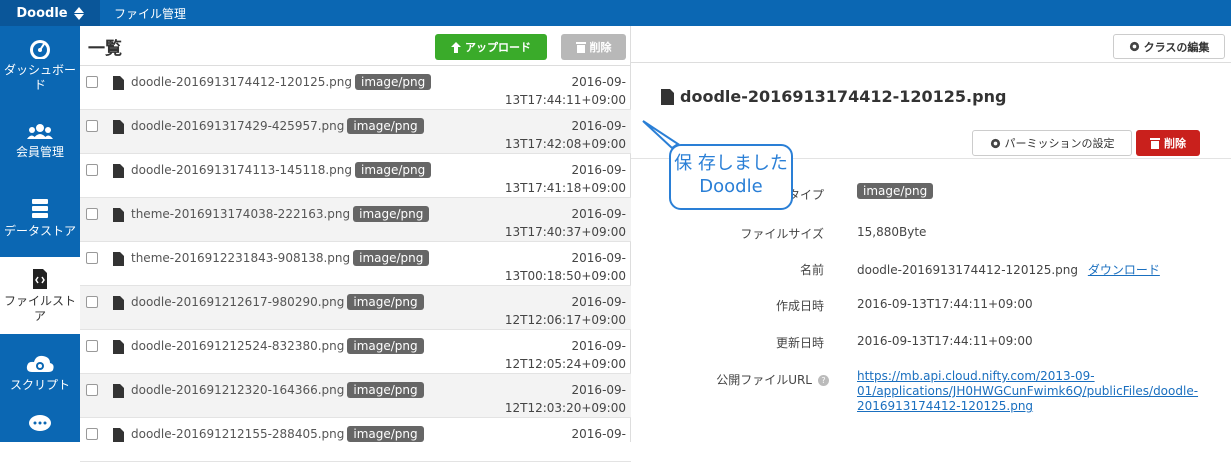 The height and width of the screenshot is (462, 1231). Describe the element at coordinates (1134, 46) in the screenshot. I see `gear-icon` at that location.